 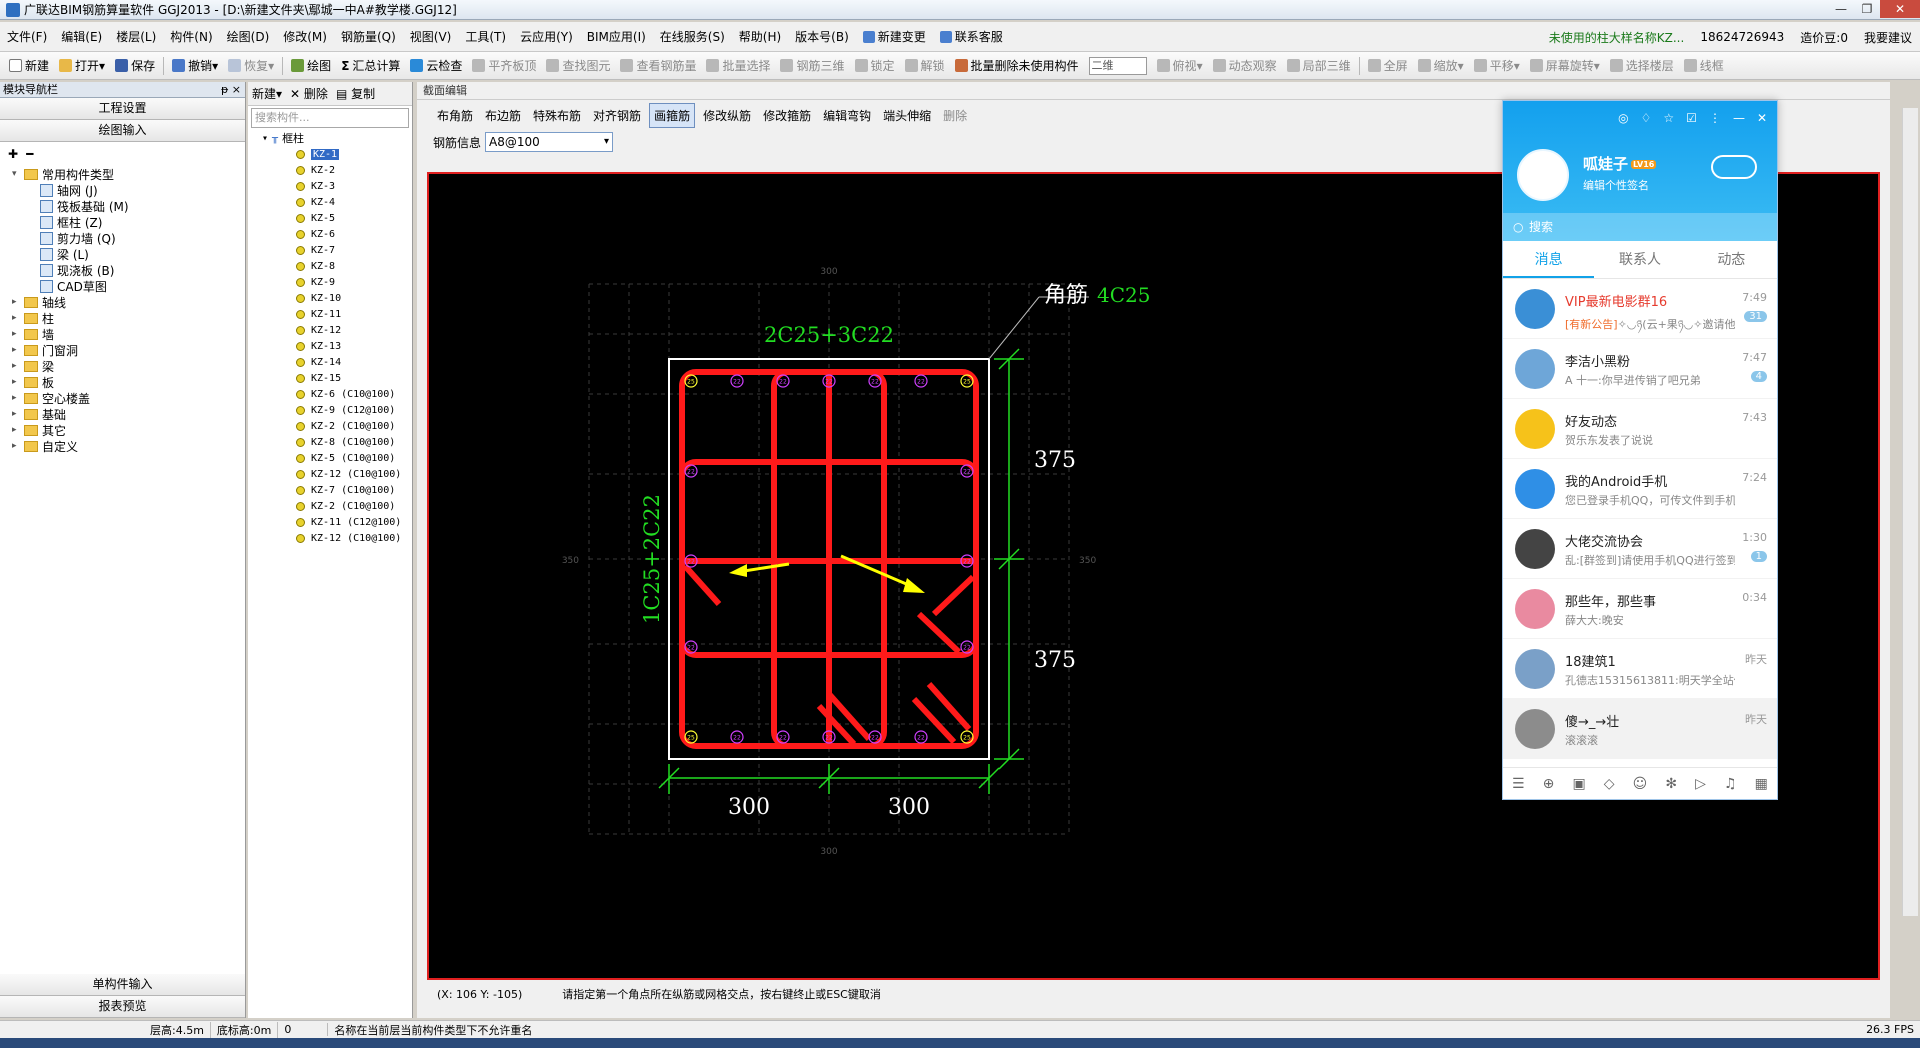 What do you see at coordinates (267, 93) in the screenshot?
I see `comp-new-button: 新建▾` at bounding box center [267, 93].